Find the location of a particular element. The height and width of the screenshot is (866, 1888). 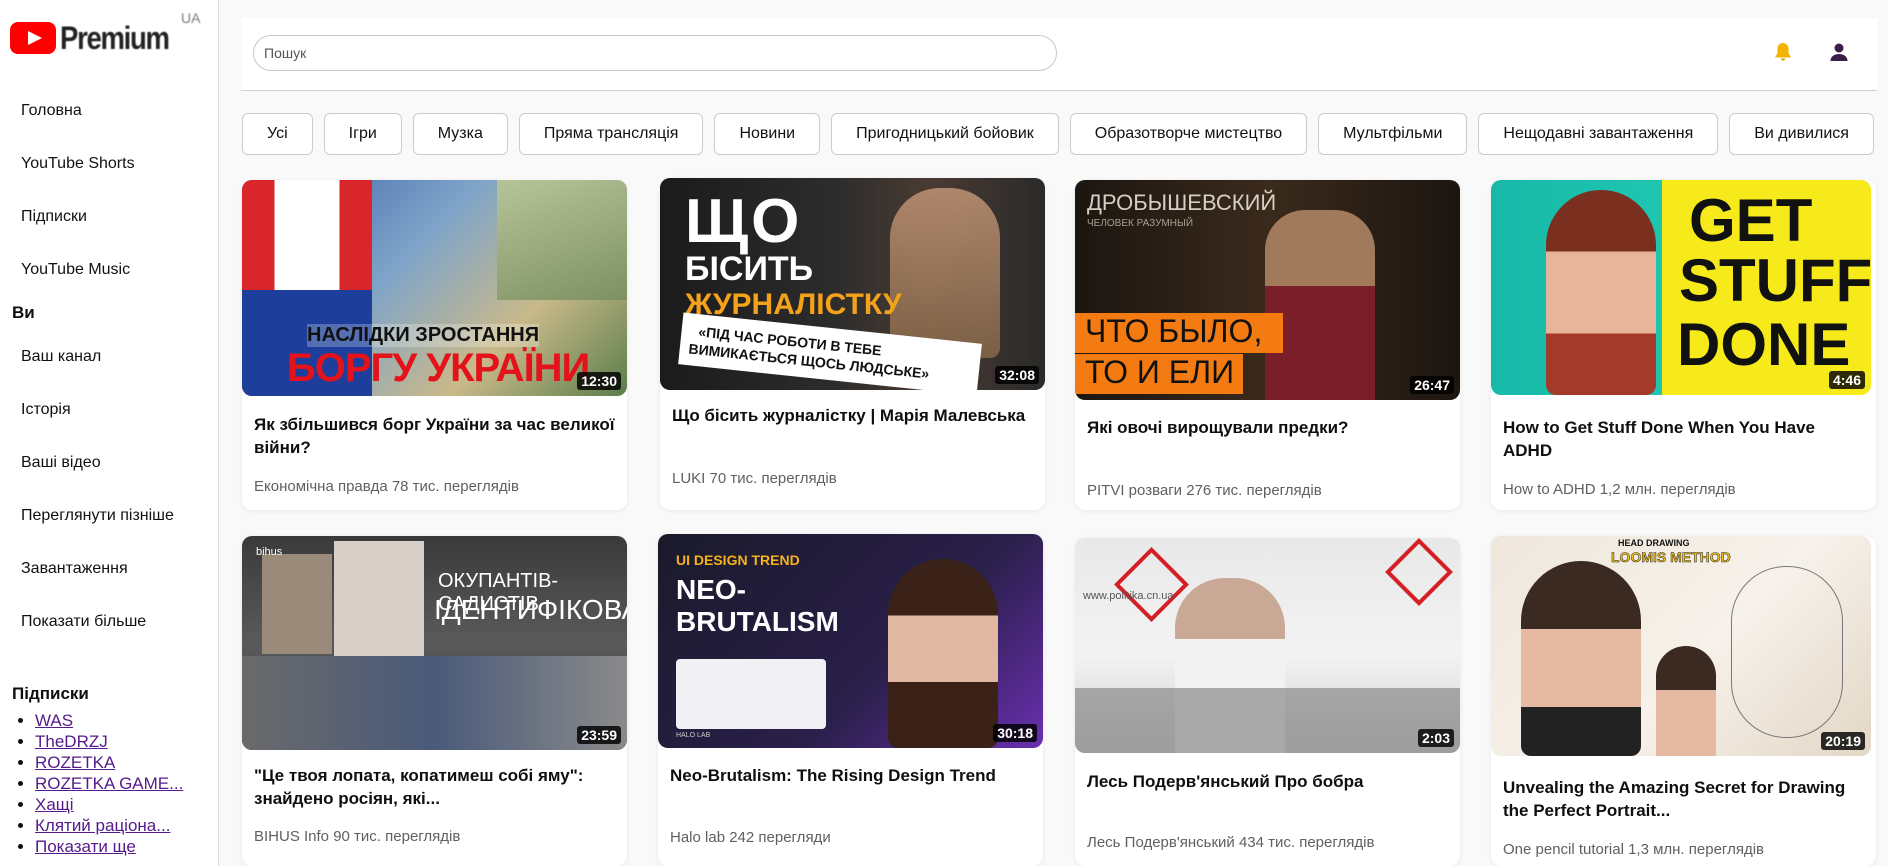

sidebar-item-history: Історія is located at coordinates (109, 409).